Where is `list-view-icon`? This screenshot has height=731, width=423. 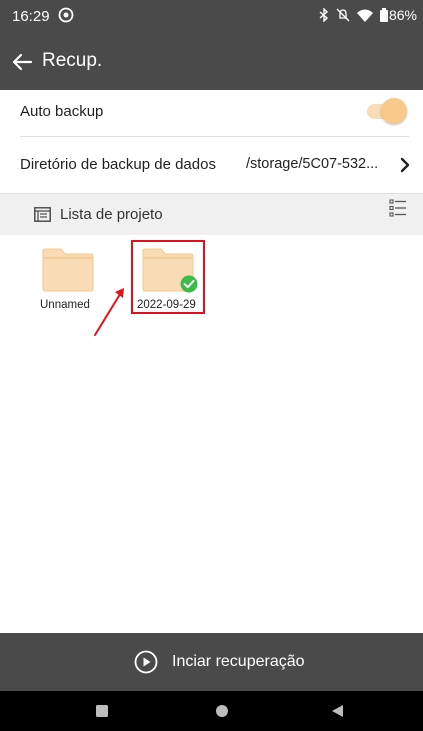 list-view-icon is located at coordinates (398, 208).